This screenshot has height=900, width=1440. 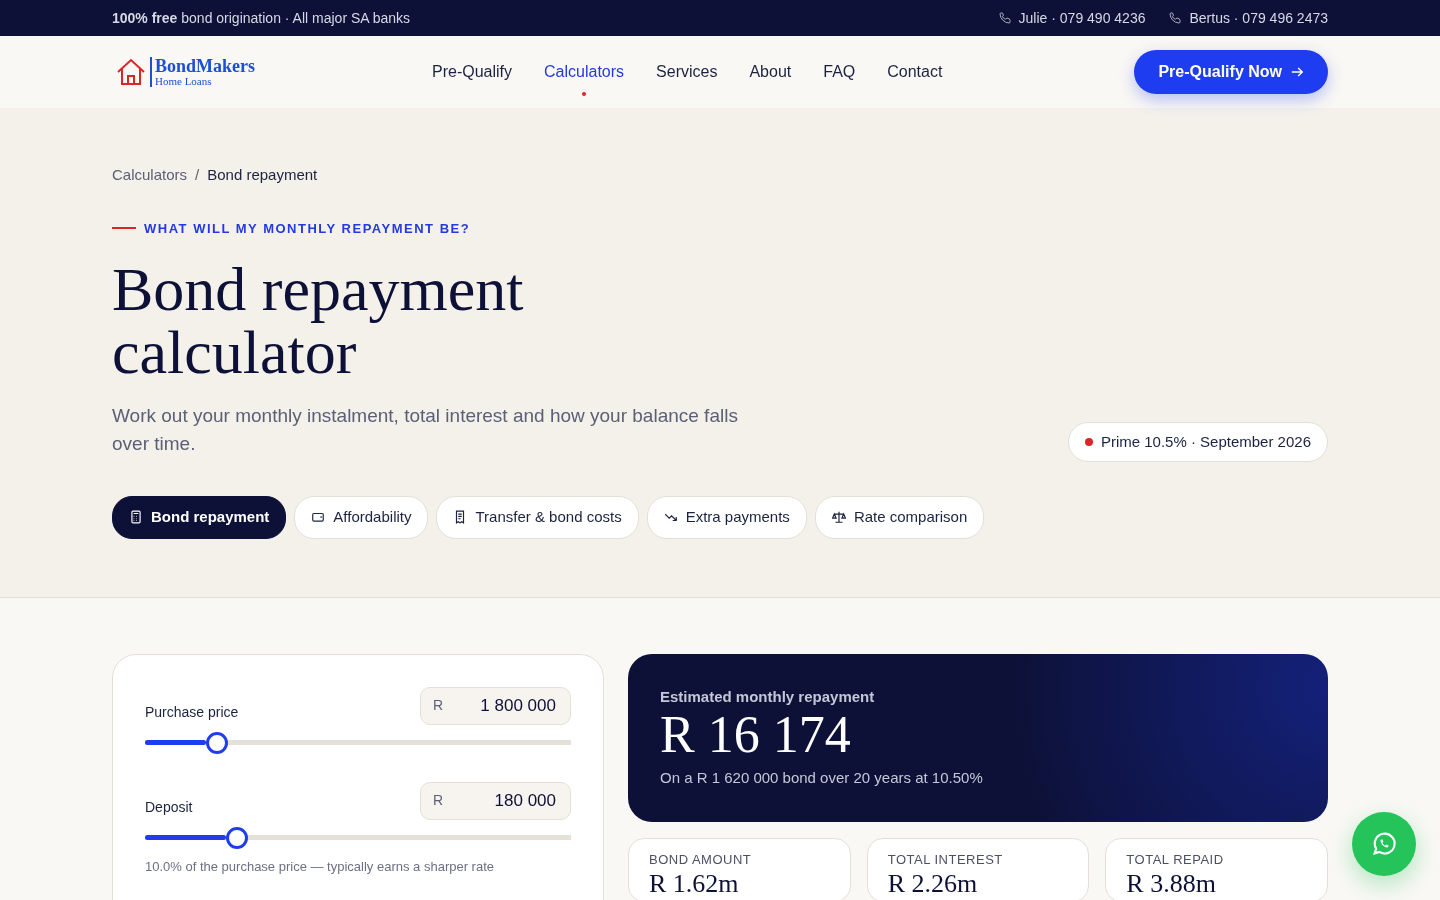 I want to click on nav-link: About, so click(x=770, y=72).